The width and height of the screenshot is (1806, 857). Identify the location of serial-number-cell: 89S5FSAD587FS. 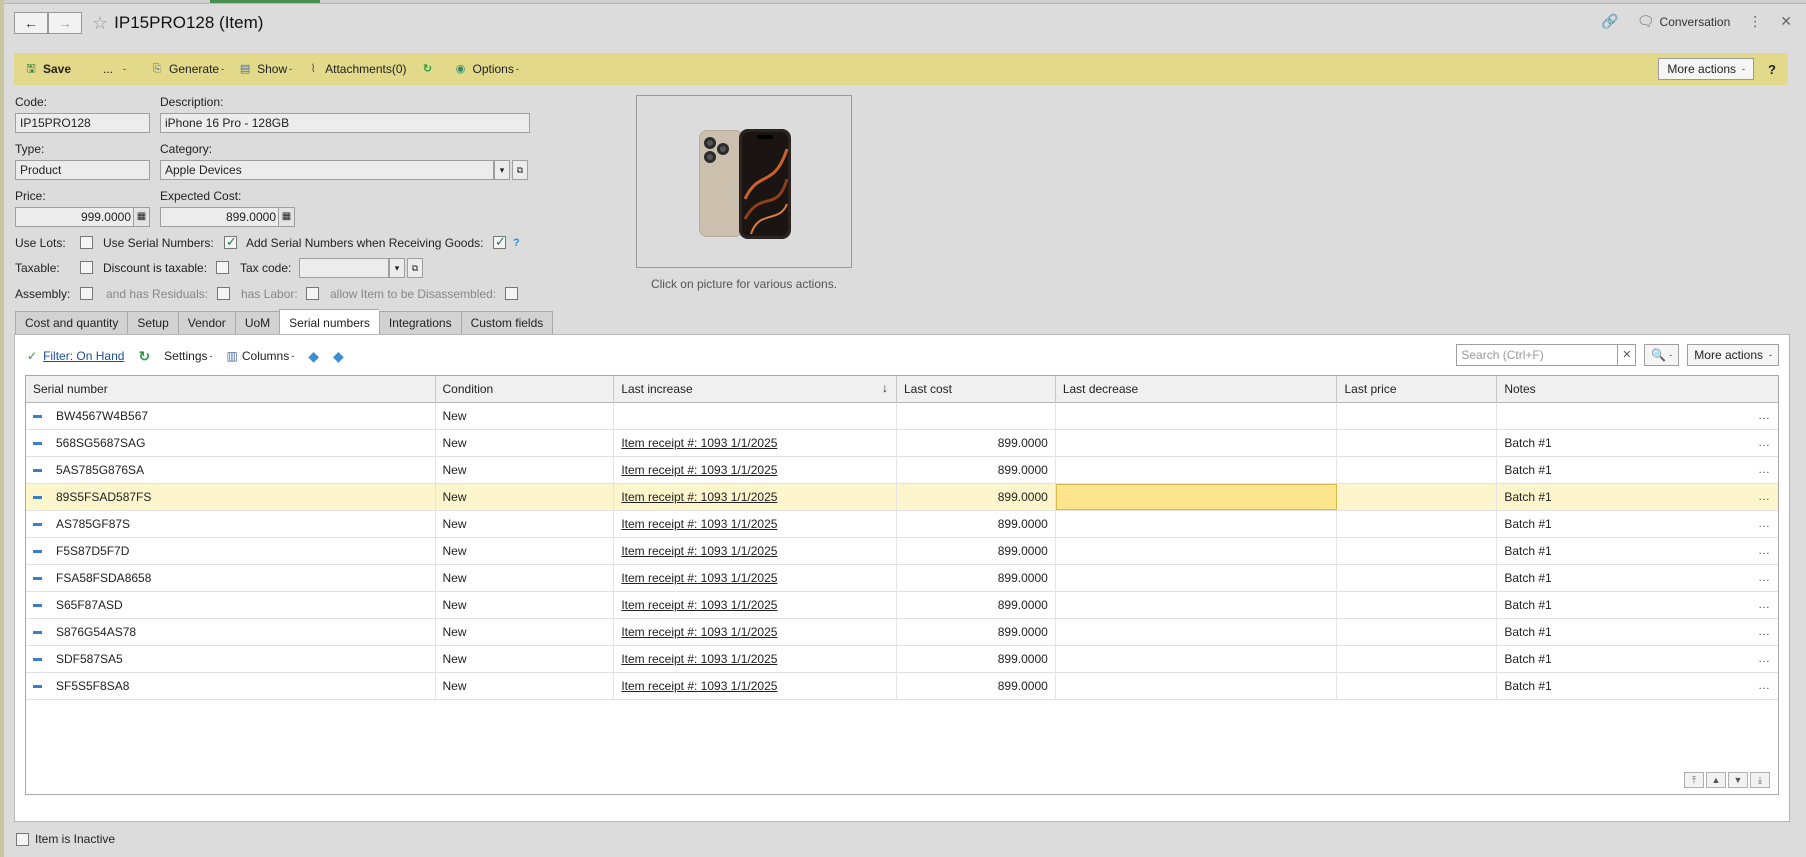
(231, 497).